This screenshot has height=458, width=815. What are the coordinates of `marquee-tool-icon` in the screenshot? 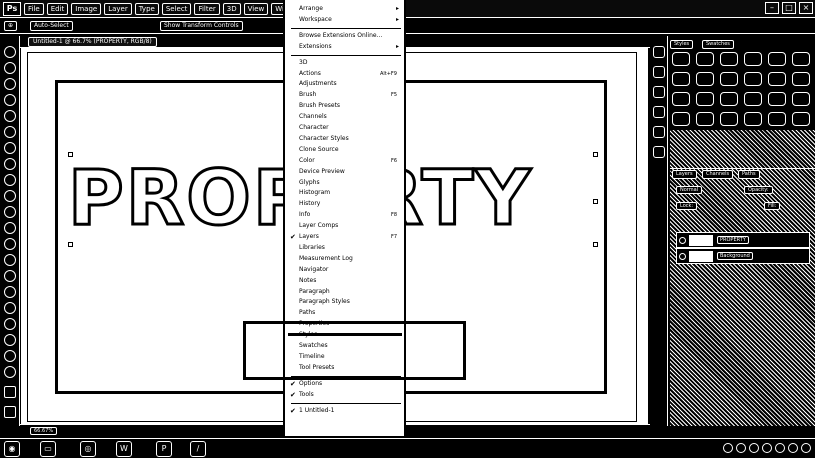 It's located at (10, 68).